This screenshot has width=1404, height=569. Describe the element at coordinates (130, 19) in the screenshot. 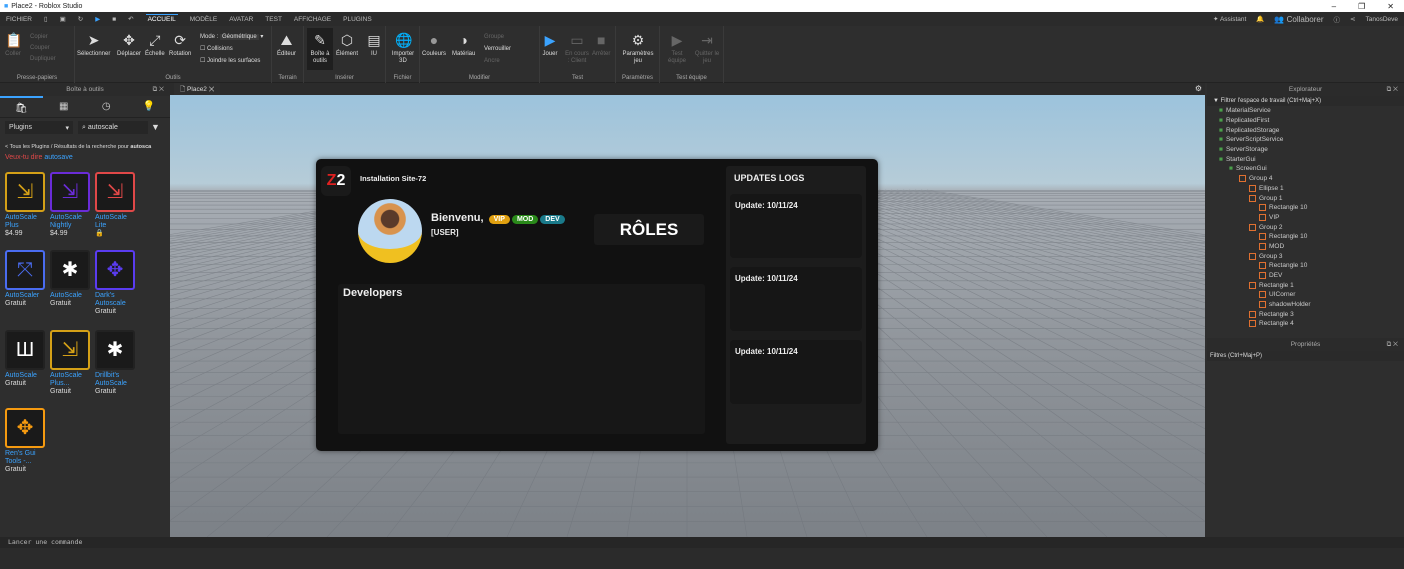

I see `undo-icon: ↶` at that location.